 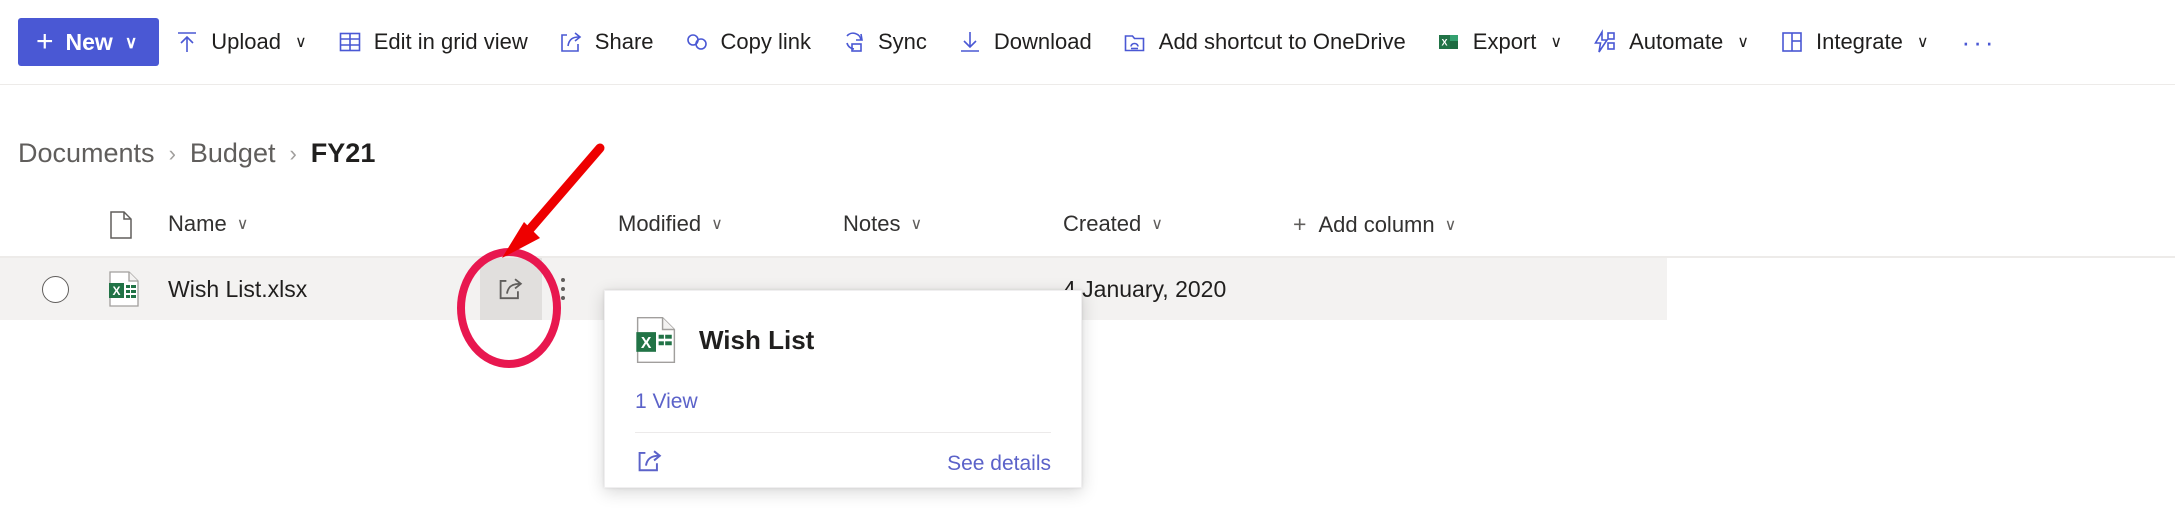 What do you see at coordinates (350, 42) in the screenshot?
I see `grid-icon` at bounding box center [350, 42].